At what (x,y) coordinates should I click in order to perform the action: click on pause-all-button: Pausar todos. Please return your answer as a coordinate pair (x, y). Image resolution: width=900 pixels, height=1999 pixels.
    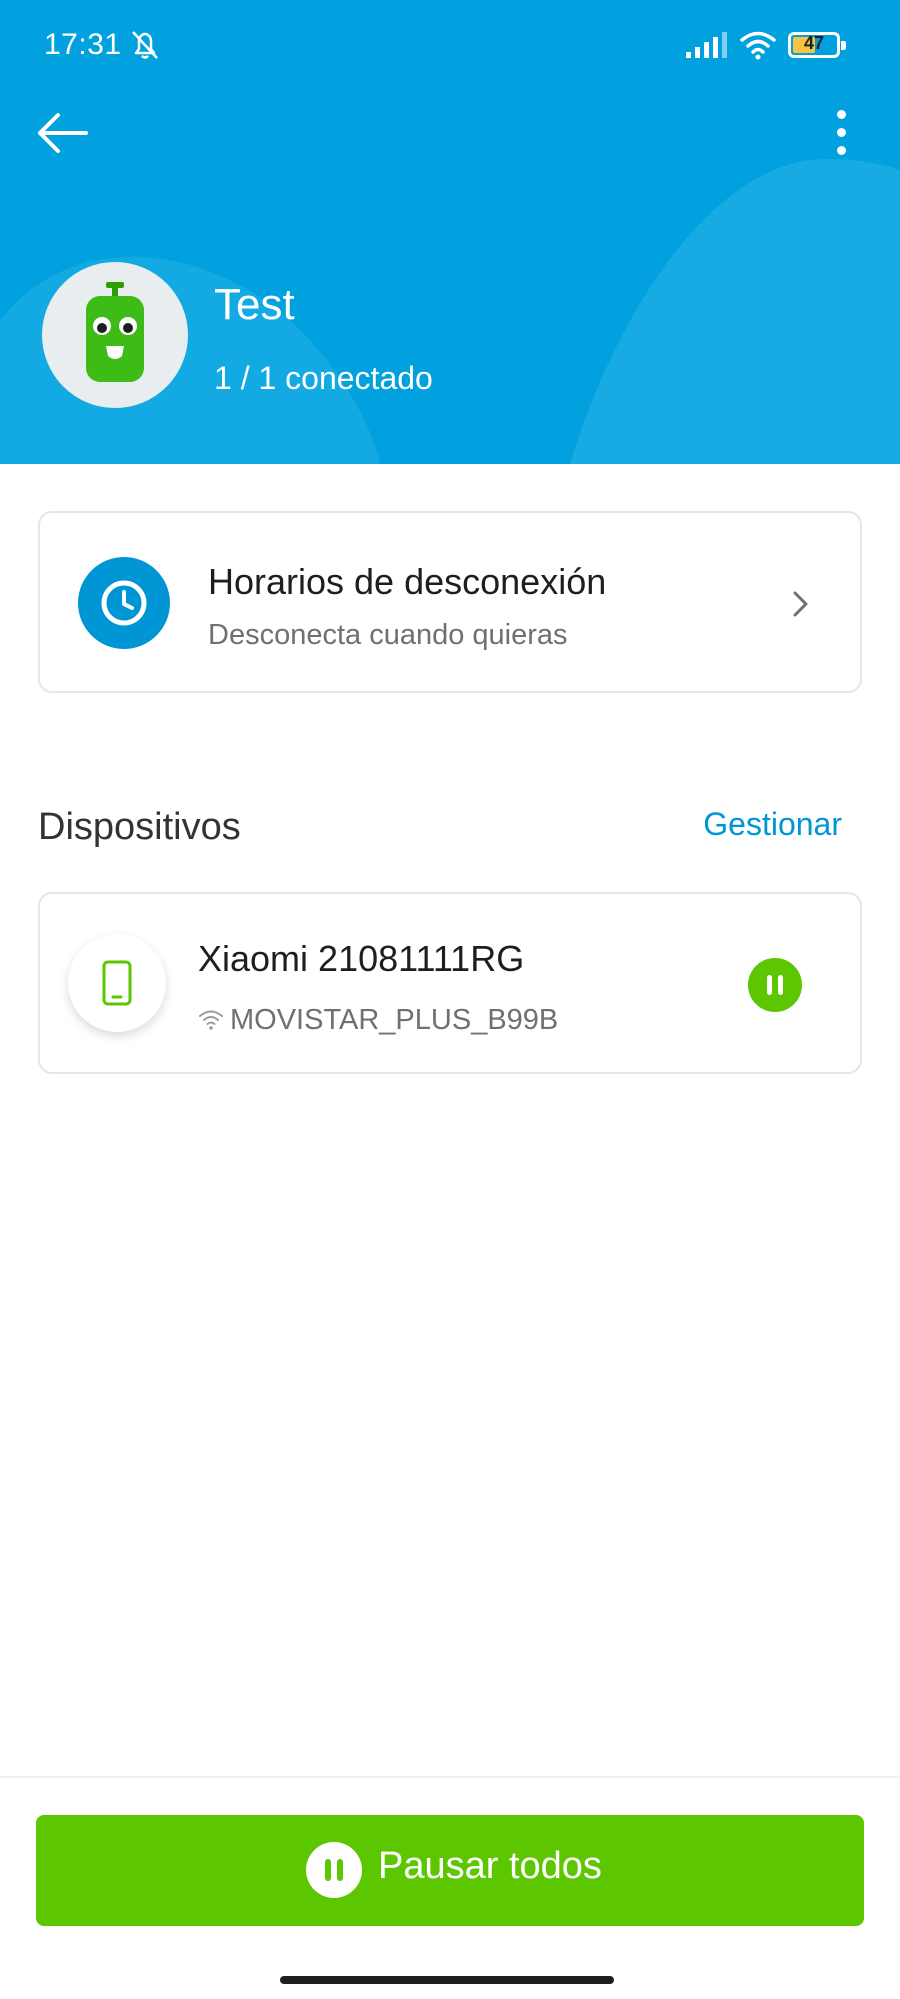
    Looking at the image, I should click on (450, 1870).